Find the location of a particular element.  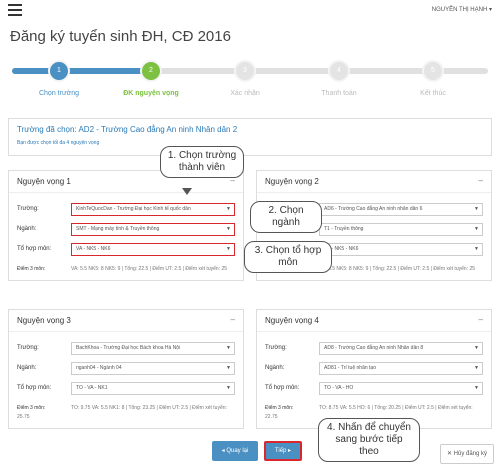

step-5: 5 is located at coordinates (433, 71).